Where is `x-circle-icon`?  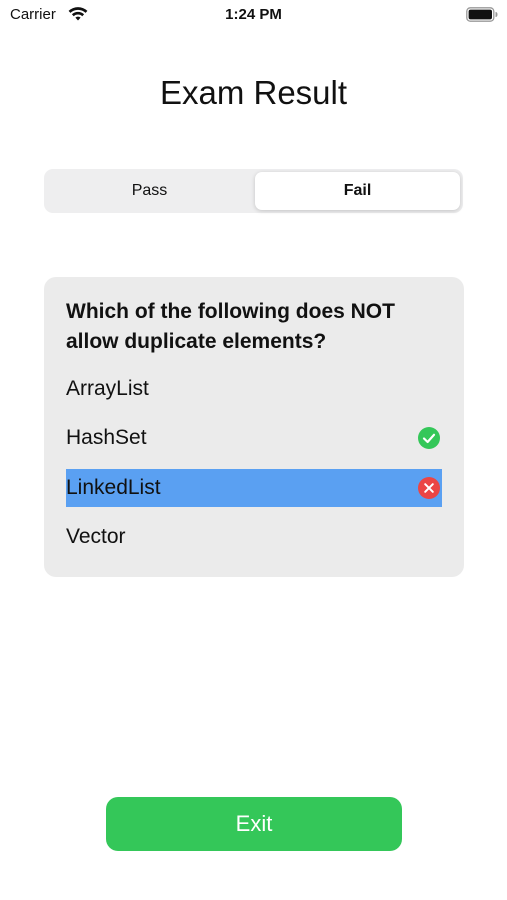
x-circle-icon is located at coordinates (429, 488).